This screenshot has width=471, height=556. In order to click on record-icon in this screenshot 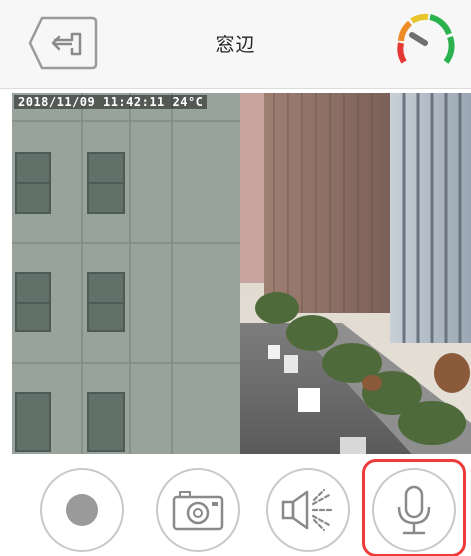, I will do `click(82, 510)`.